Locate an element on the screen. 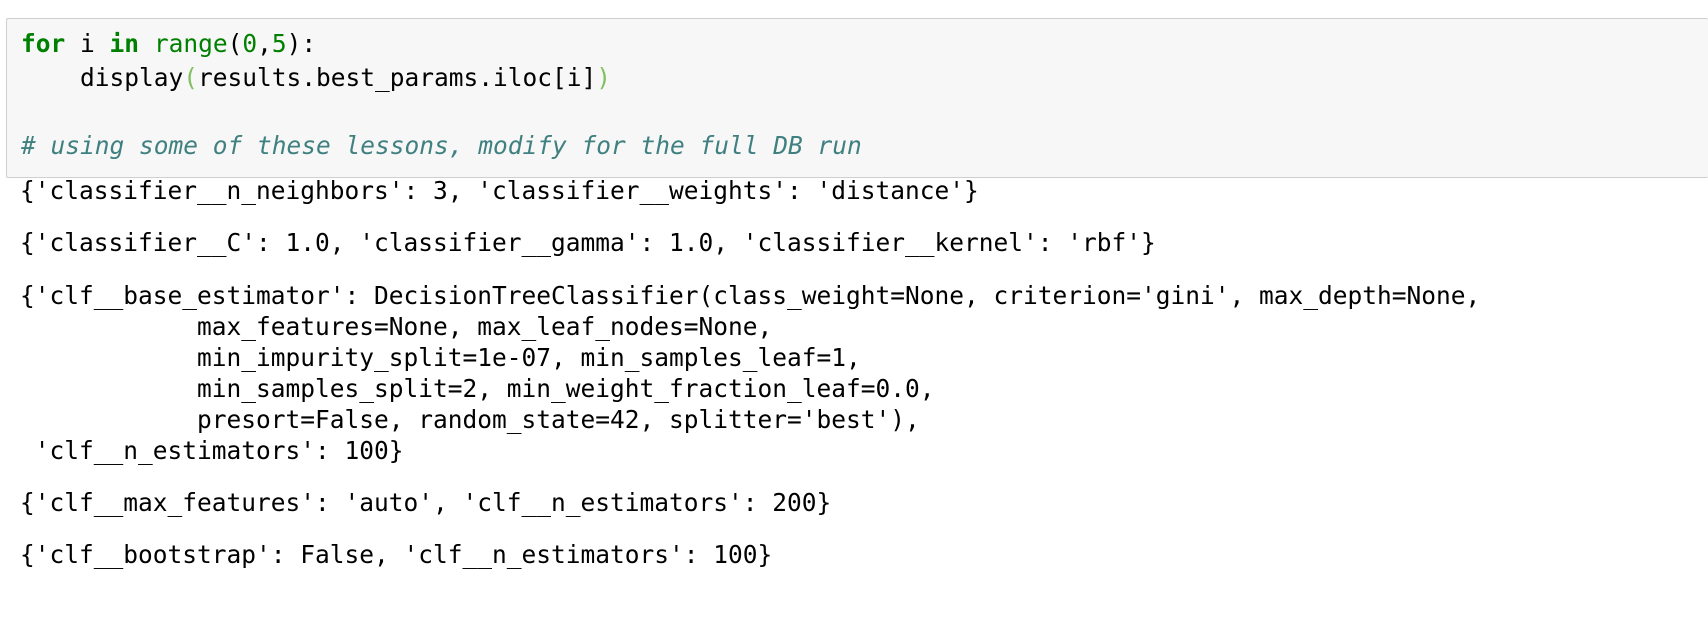 Image resolution: width=1708 pixels, height=632 pixels. output-line: max_features=None, max_leaf_nodes=None, is located at coordinates (396, 326).